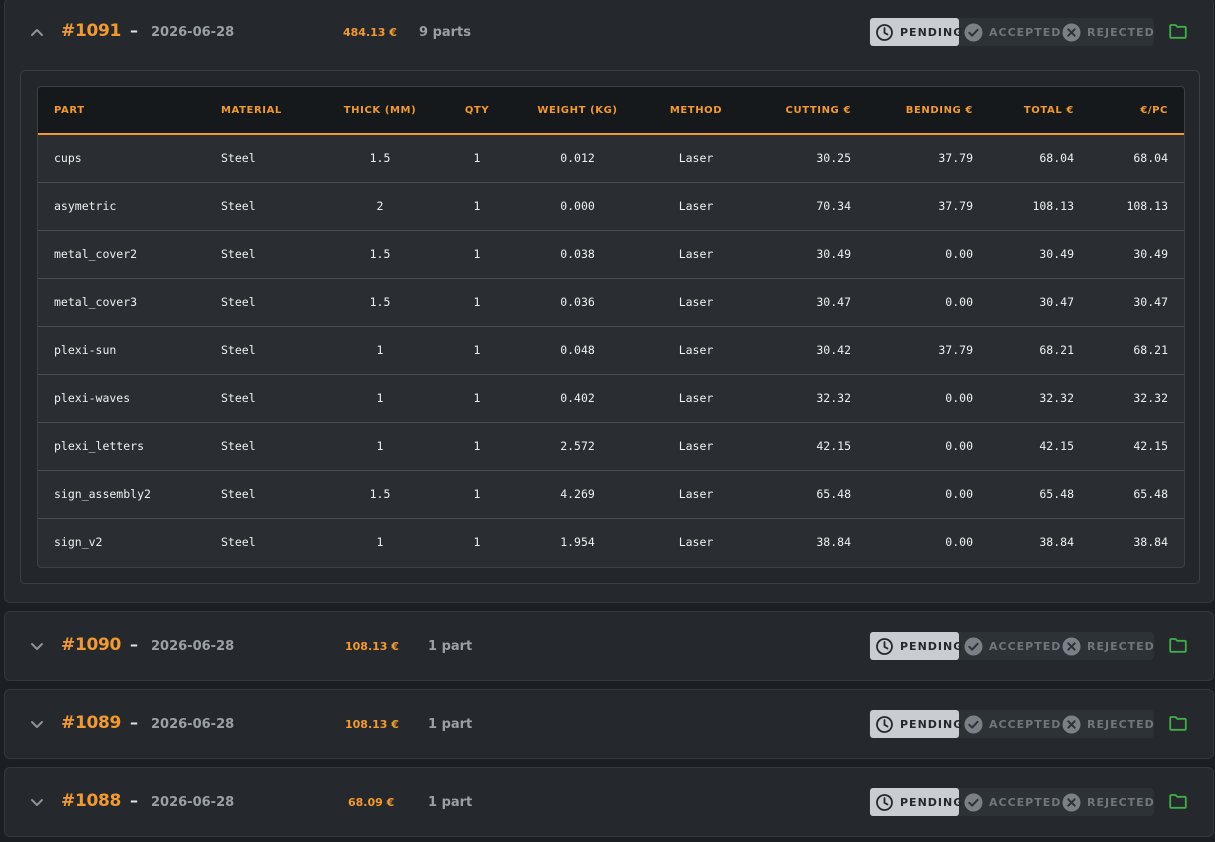  What do you see at coordinates (450, 724) in the screenshot?
I see `order-parts-count: 1 part` at bounding box center [450, 724].